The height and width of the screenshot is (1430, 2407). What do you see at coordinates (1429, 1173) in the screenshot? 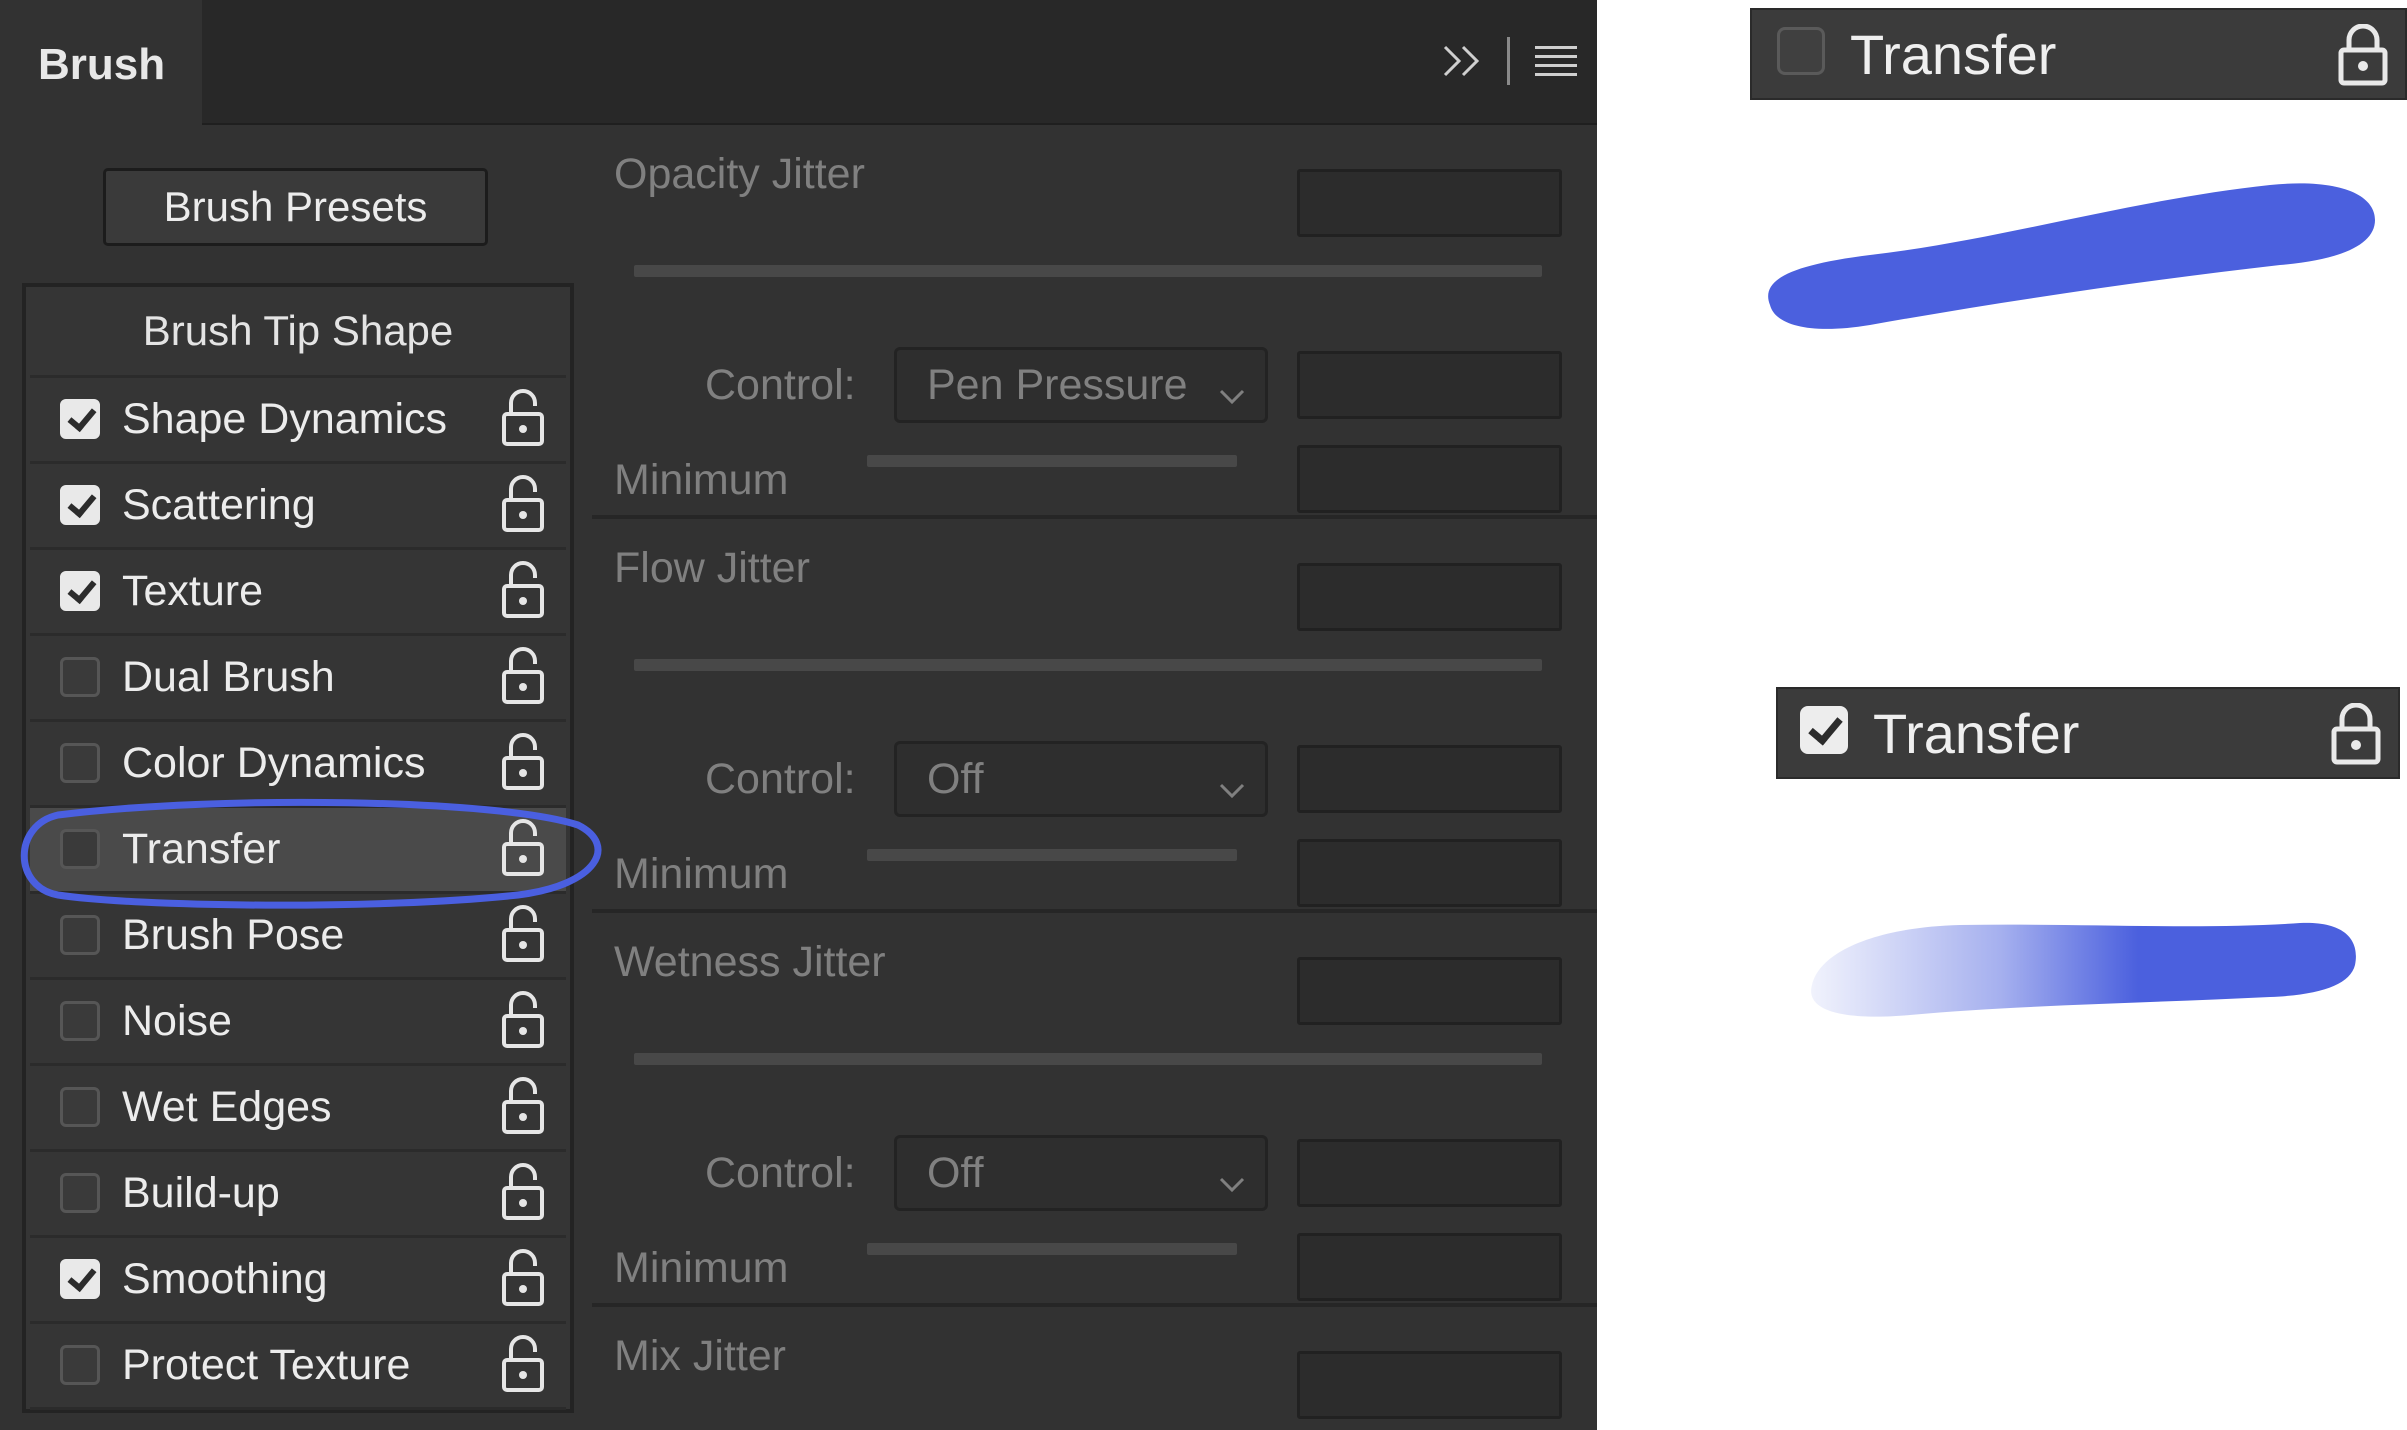
I see `wetness-control-value-box` at bounding box center [1429, 1173].